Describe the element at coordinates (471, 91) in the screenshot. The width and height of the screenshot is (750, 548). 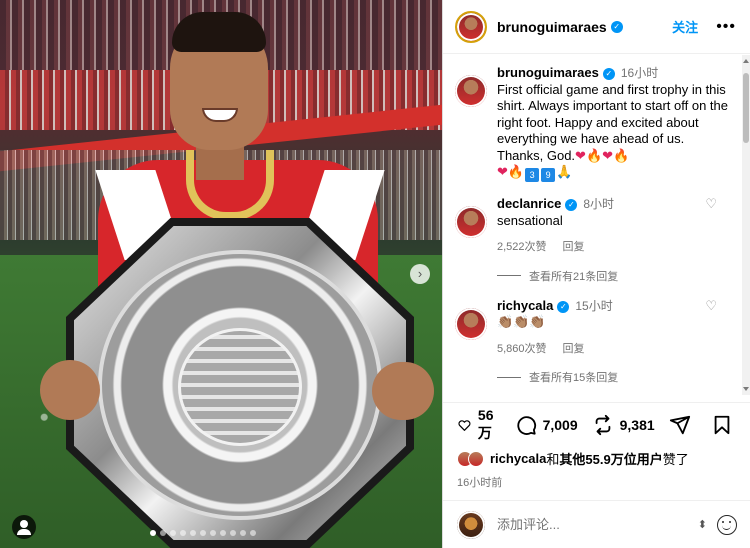
I see `caption-avatar` at that location.